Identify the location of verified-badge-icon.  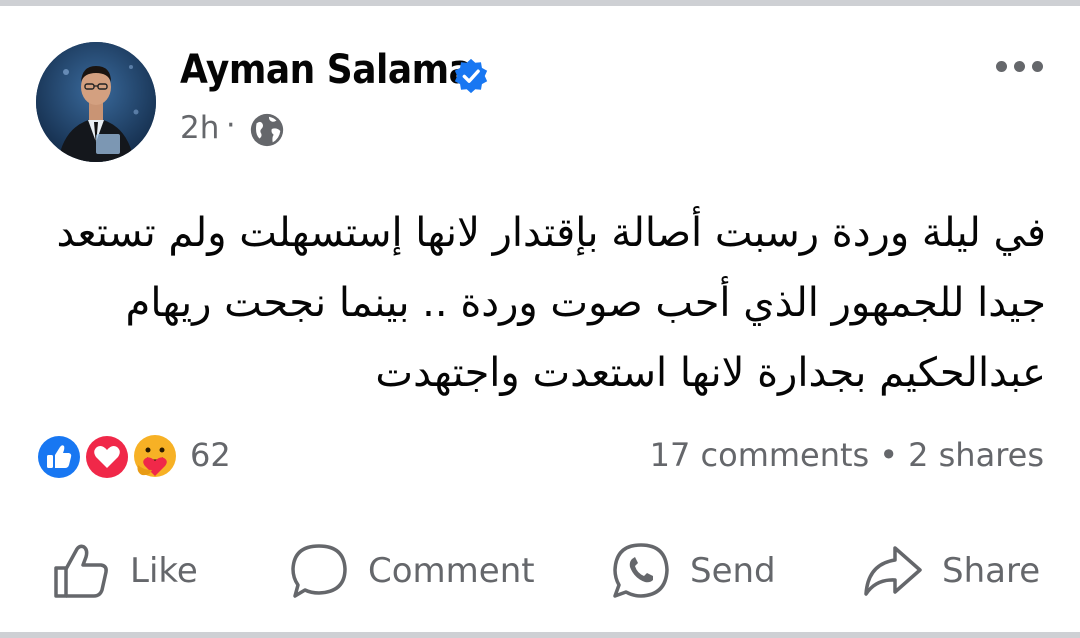
(471, 76).